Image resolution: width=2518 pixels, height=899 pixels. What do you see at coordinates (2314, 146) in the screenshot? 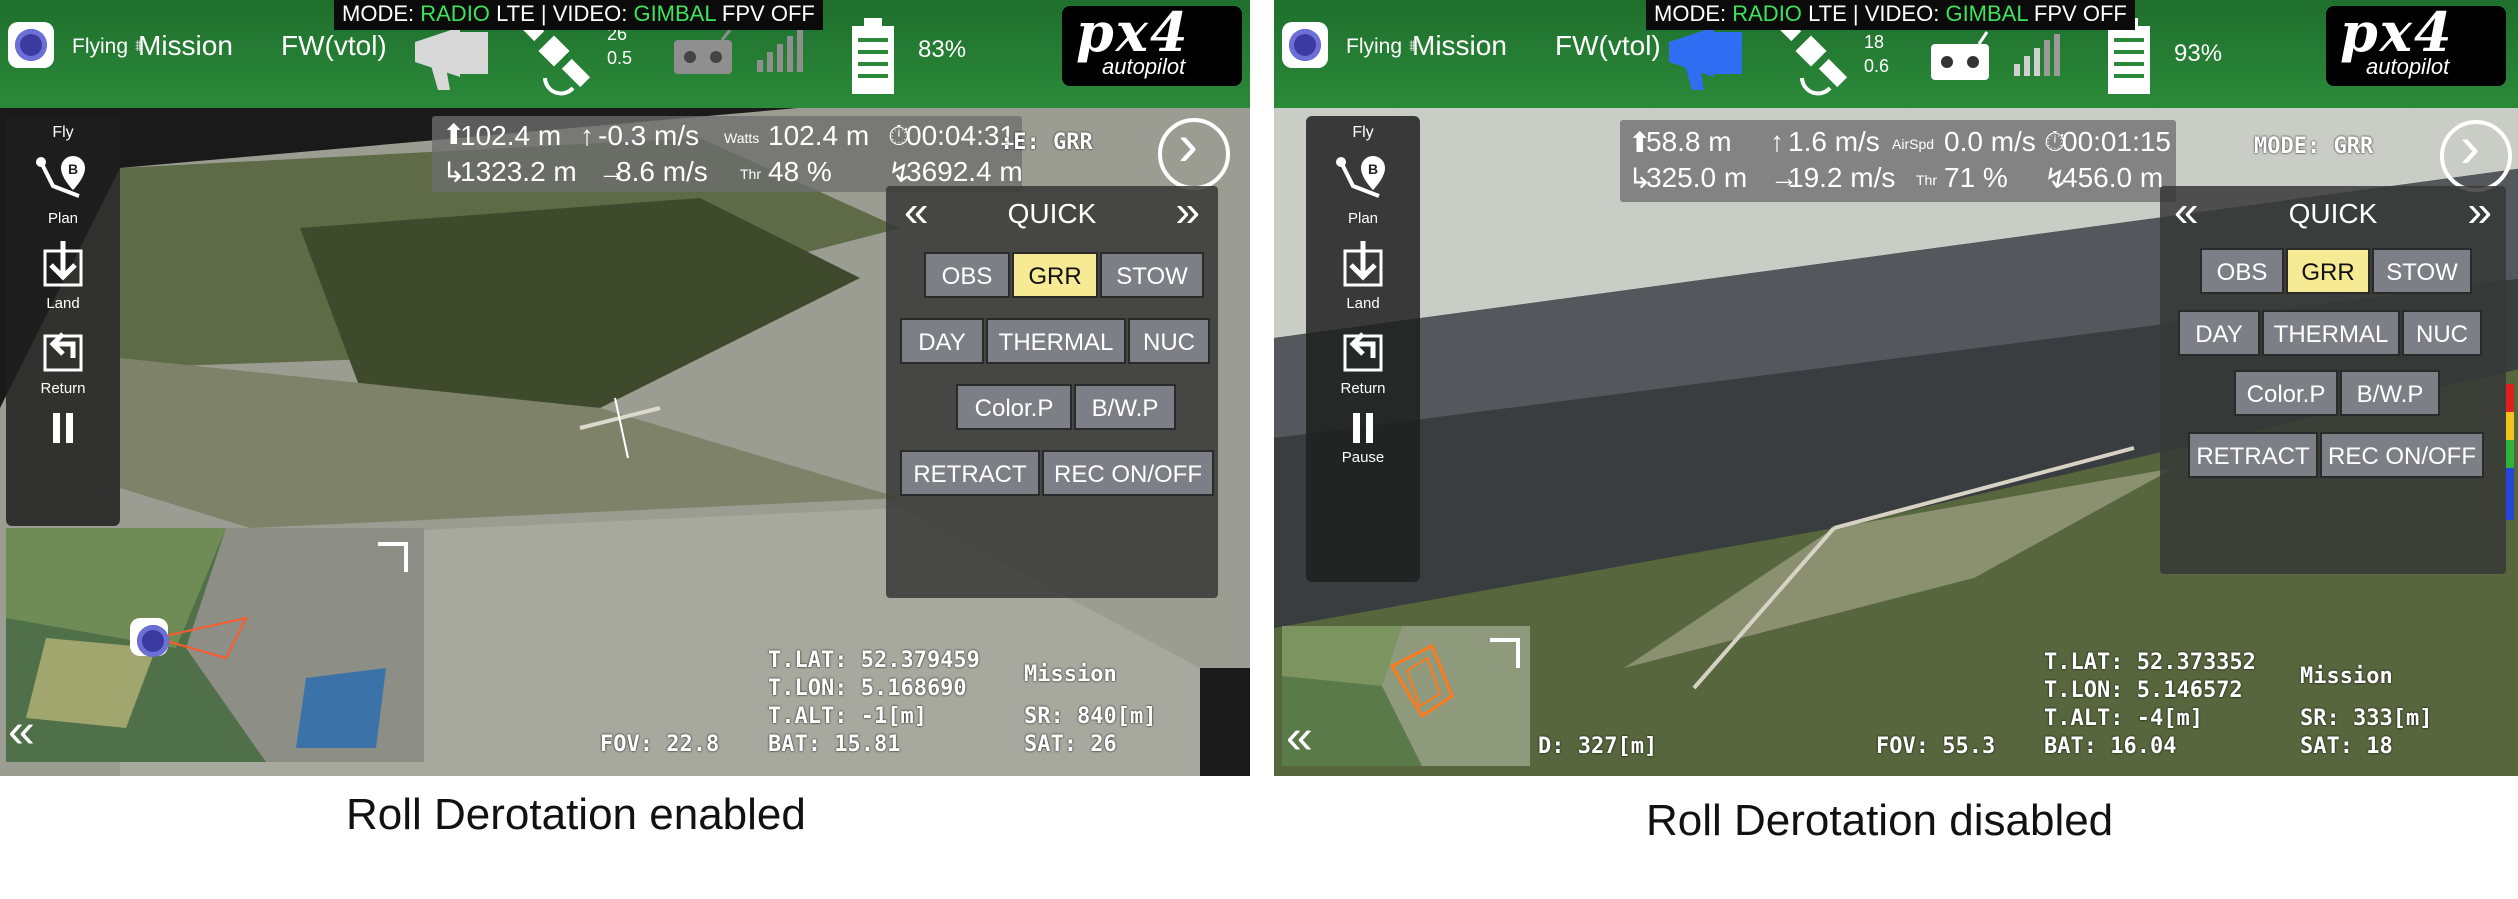
I see `osd-mode: MODE: GRR` at bounding box center [2314, 146].